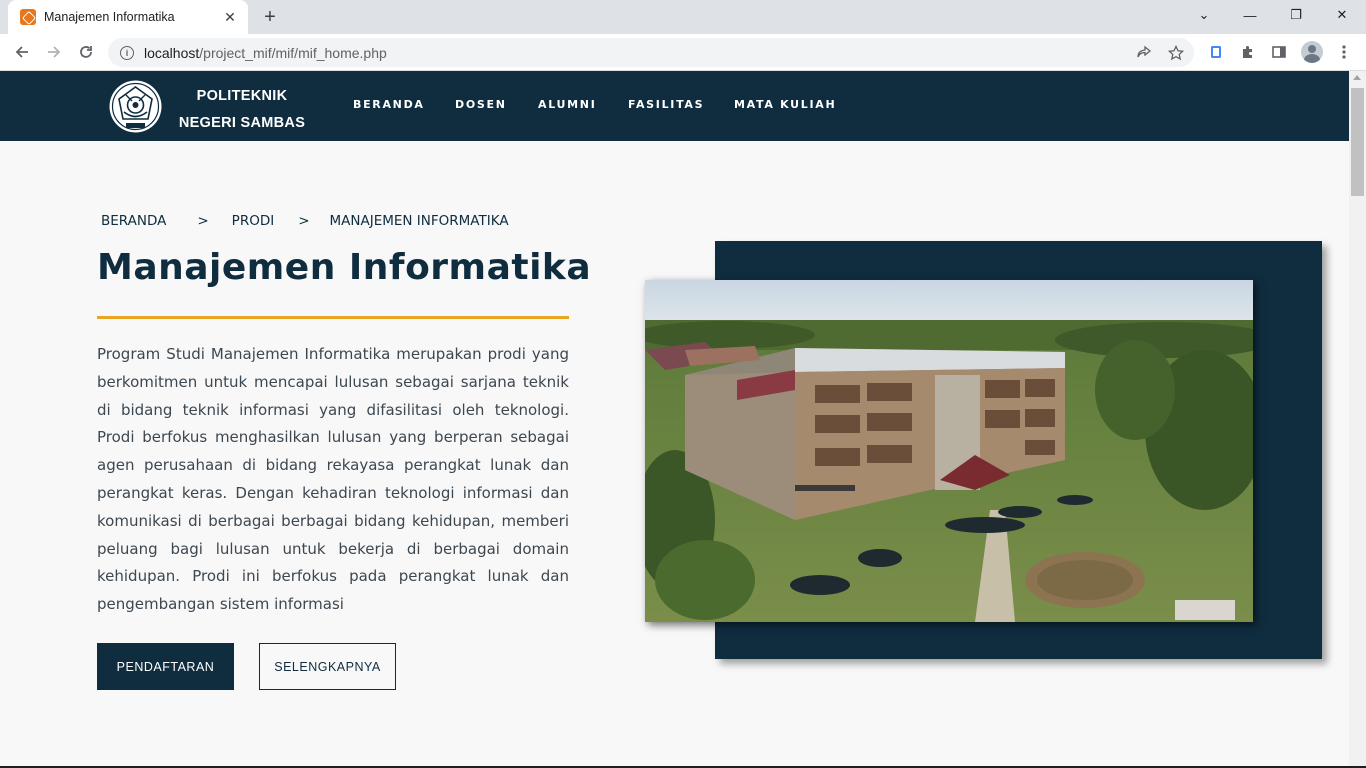 The image size is (1366, 768). Describe the element at coordinates (1250, 15) in the screenshot. I see `minimize-button: —` at that location.